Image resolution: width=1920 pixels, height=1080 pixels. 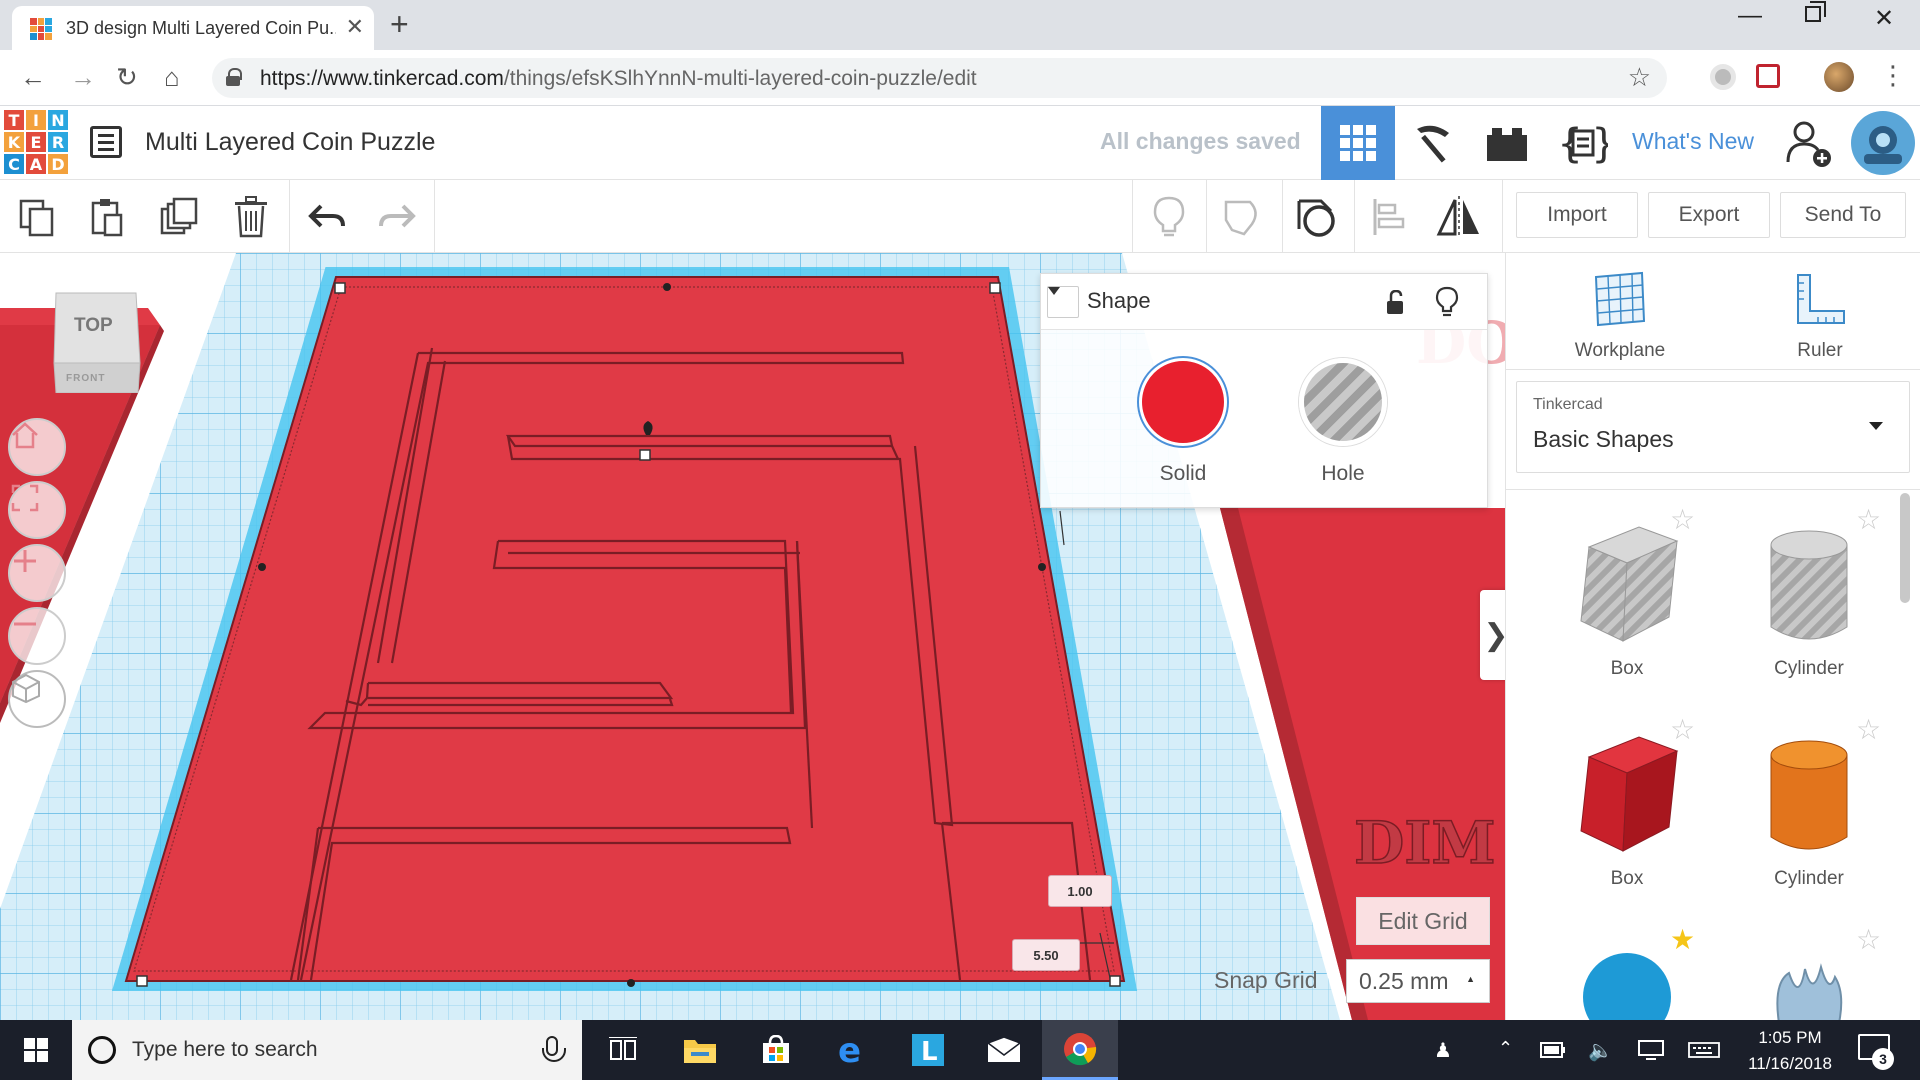 I want to click on window-restore-icon, so click(x=1815, y=11).